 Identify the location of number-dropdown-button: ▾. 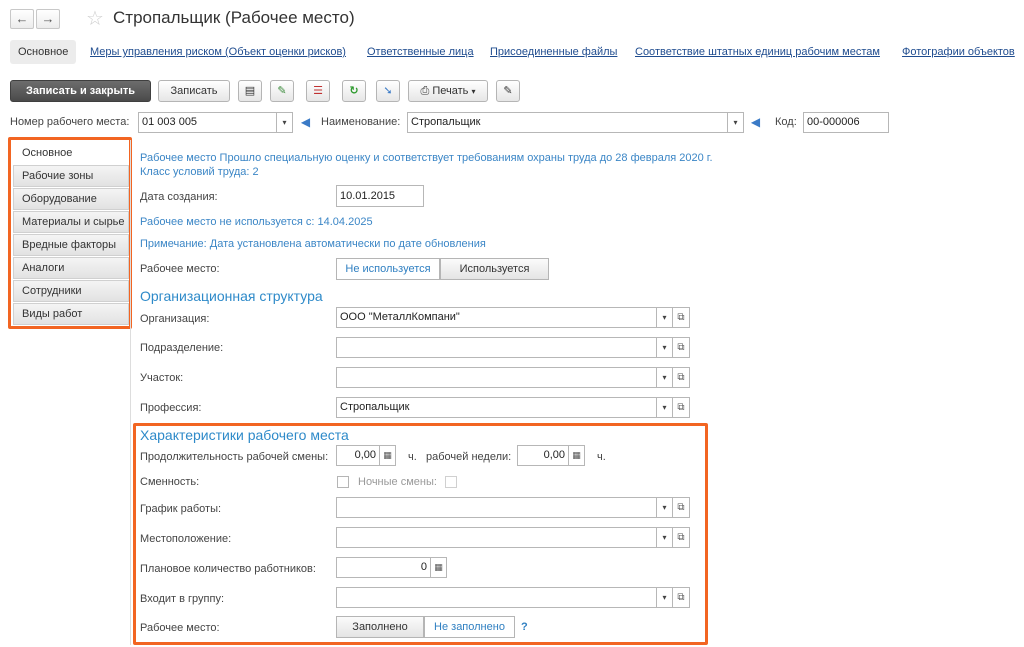
(285, 122).